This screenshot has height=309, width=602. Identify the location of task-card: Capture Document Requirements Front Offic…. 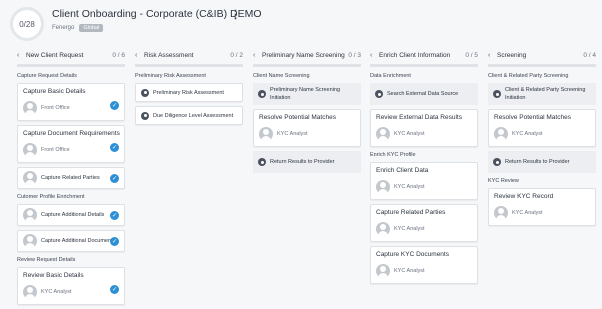
(71, 144).